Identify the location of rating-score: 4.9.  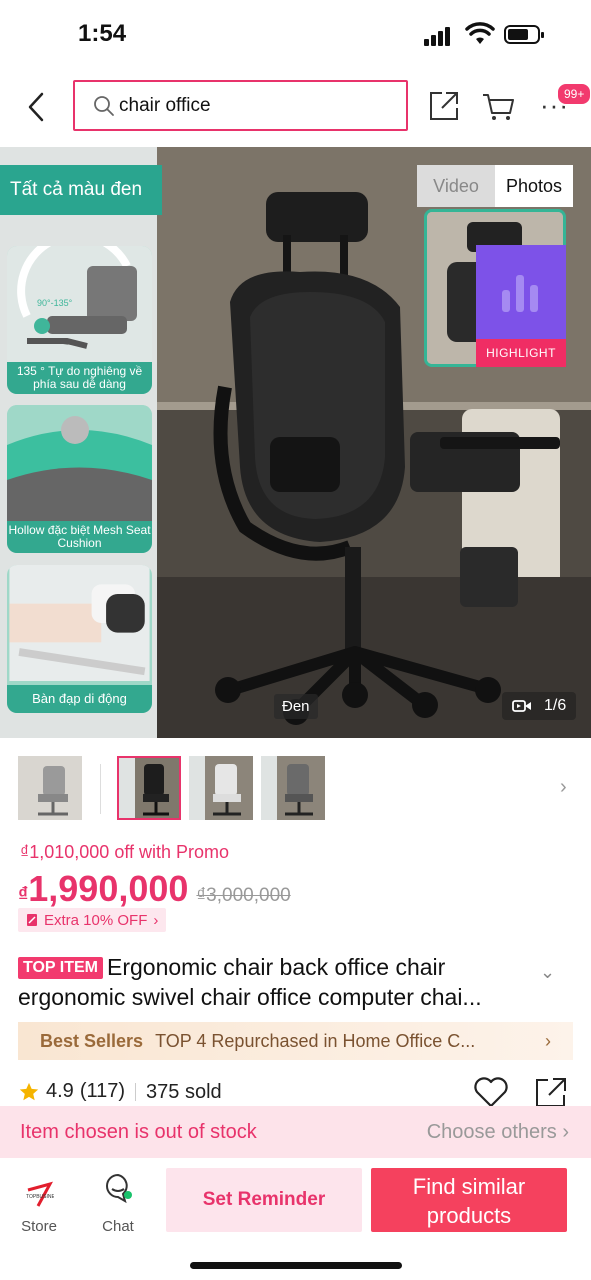
(60, 1091).